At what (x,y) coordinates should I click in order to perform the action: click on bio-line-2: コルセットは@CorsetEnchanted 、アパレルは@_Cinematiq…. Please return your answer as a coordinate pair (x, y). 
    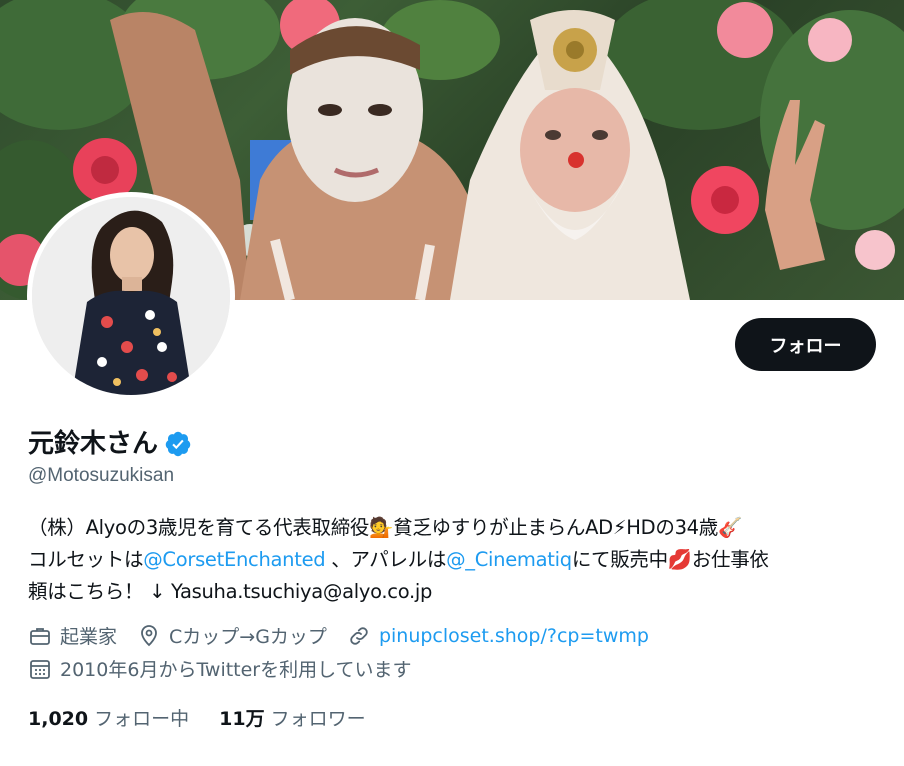
    Looking at the image, I should click on (398, 559).